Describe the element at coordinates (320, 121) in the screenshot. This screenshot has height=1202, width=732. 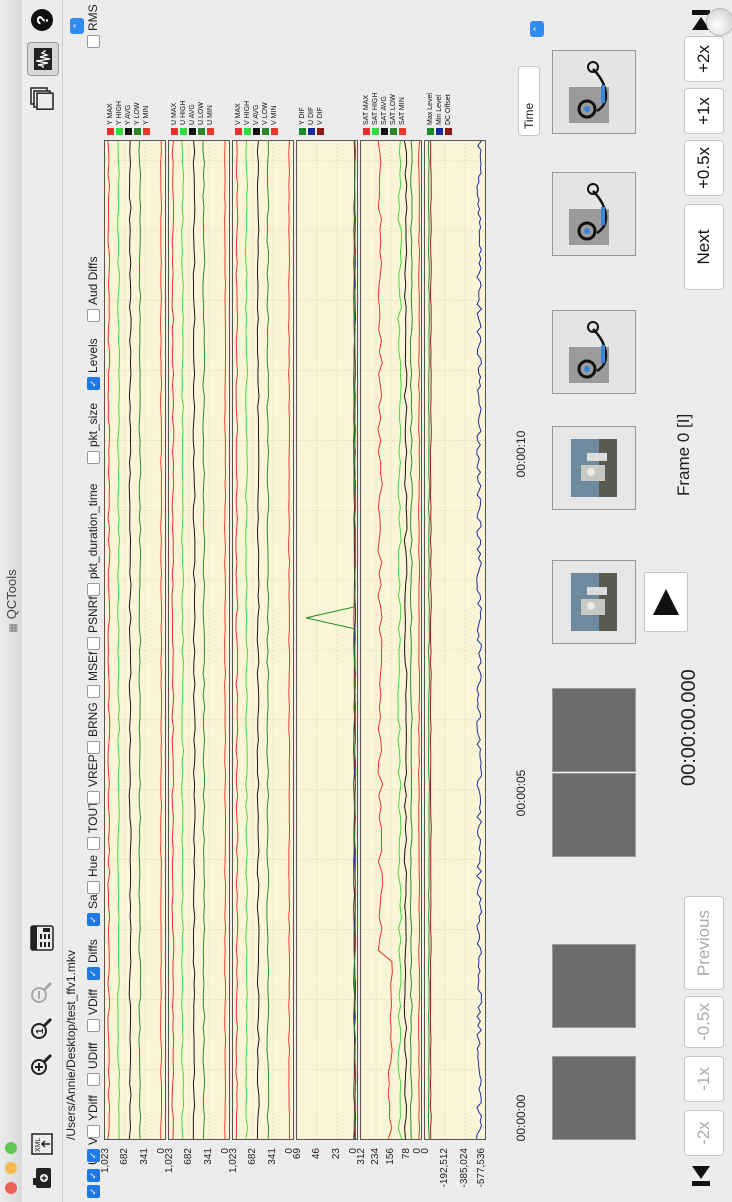
I see `legend-entry: V DIF` at that location.